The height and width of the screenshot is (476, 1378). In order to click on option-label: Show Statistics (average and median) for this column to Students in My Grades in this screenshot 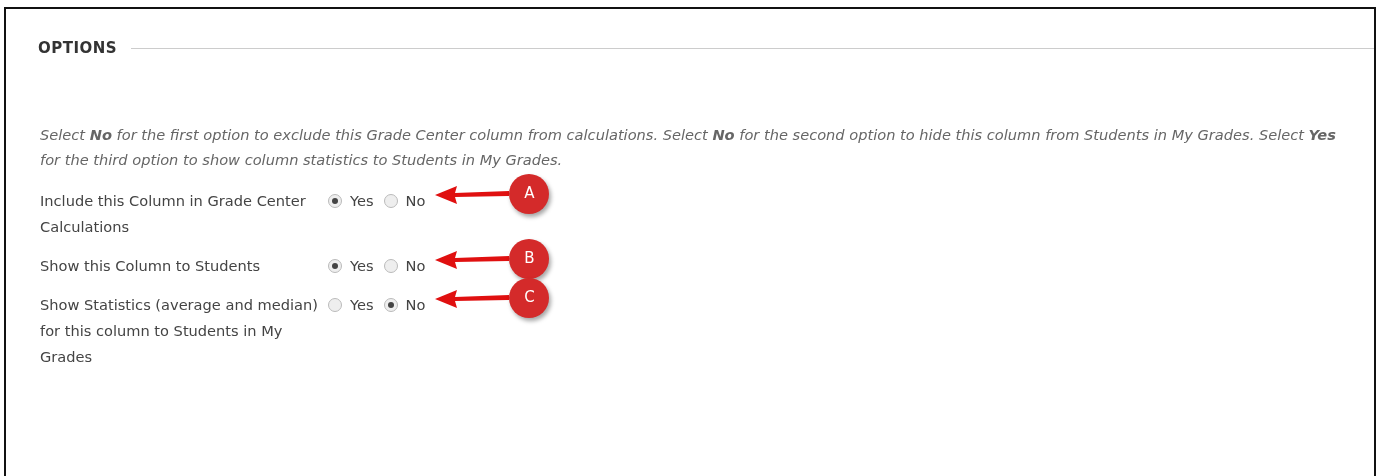, I will do `click(179, 330)`.